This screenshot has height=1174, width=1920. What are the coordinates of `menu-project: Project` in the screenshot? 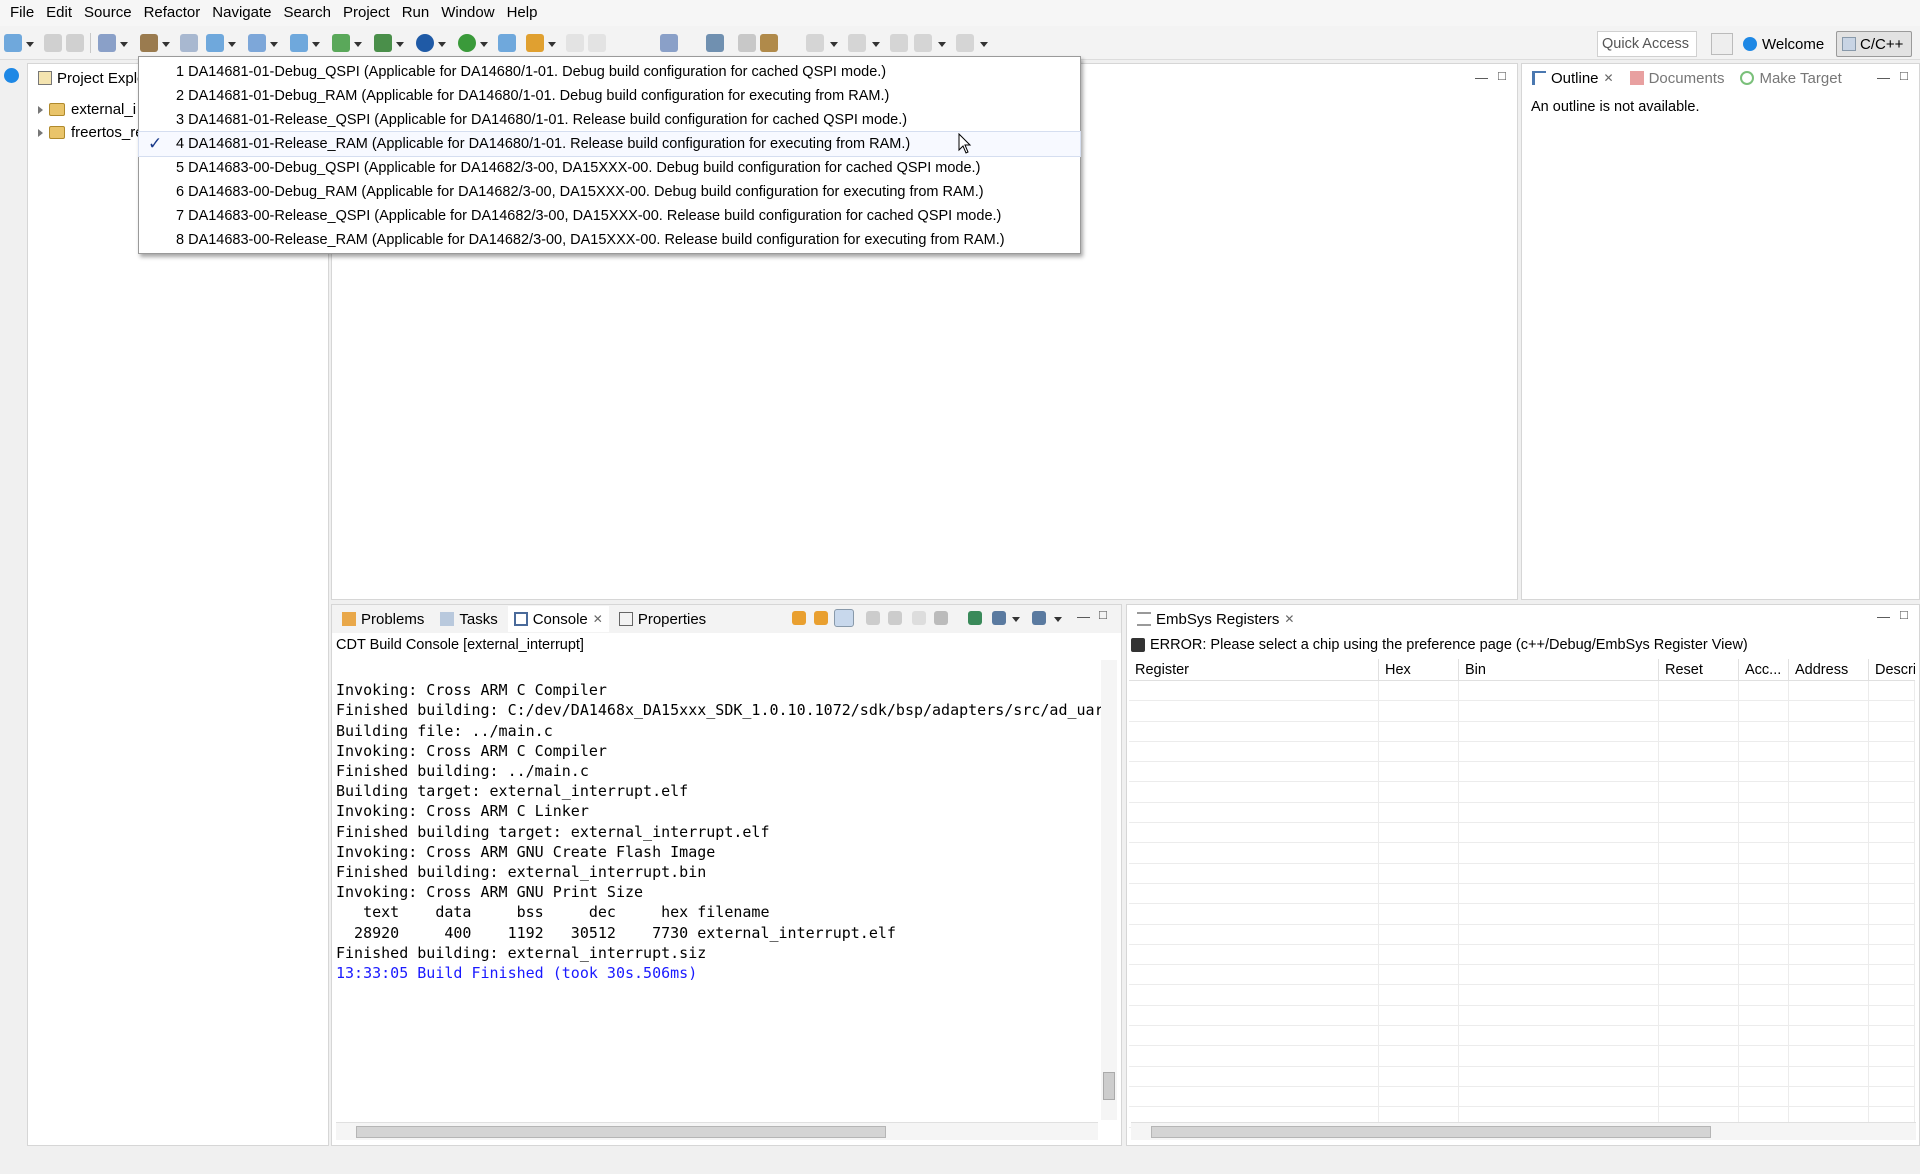 It's located at (366, 13).